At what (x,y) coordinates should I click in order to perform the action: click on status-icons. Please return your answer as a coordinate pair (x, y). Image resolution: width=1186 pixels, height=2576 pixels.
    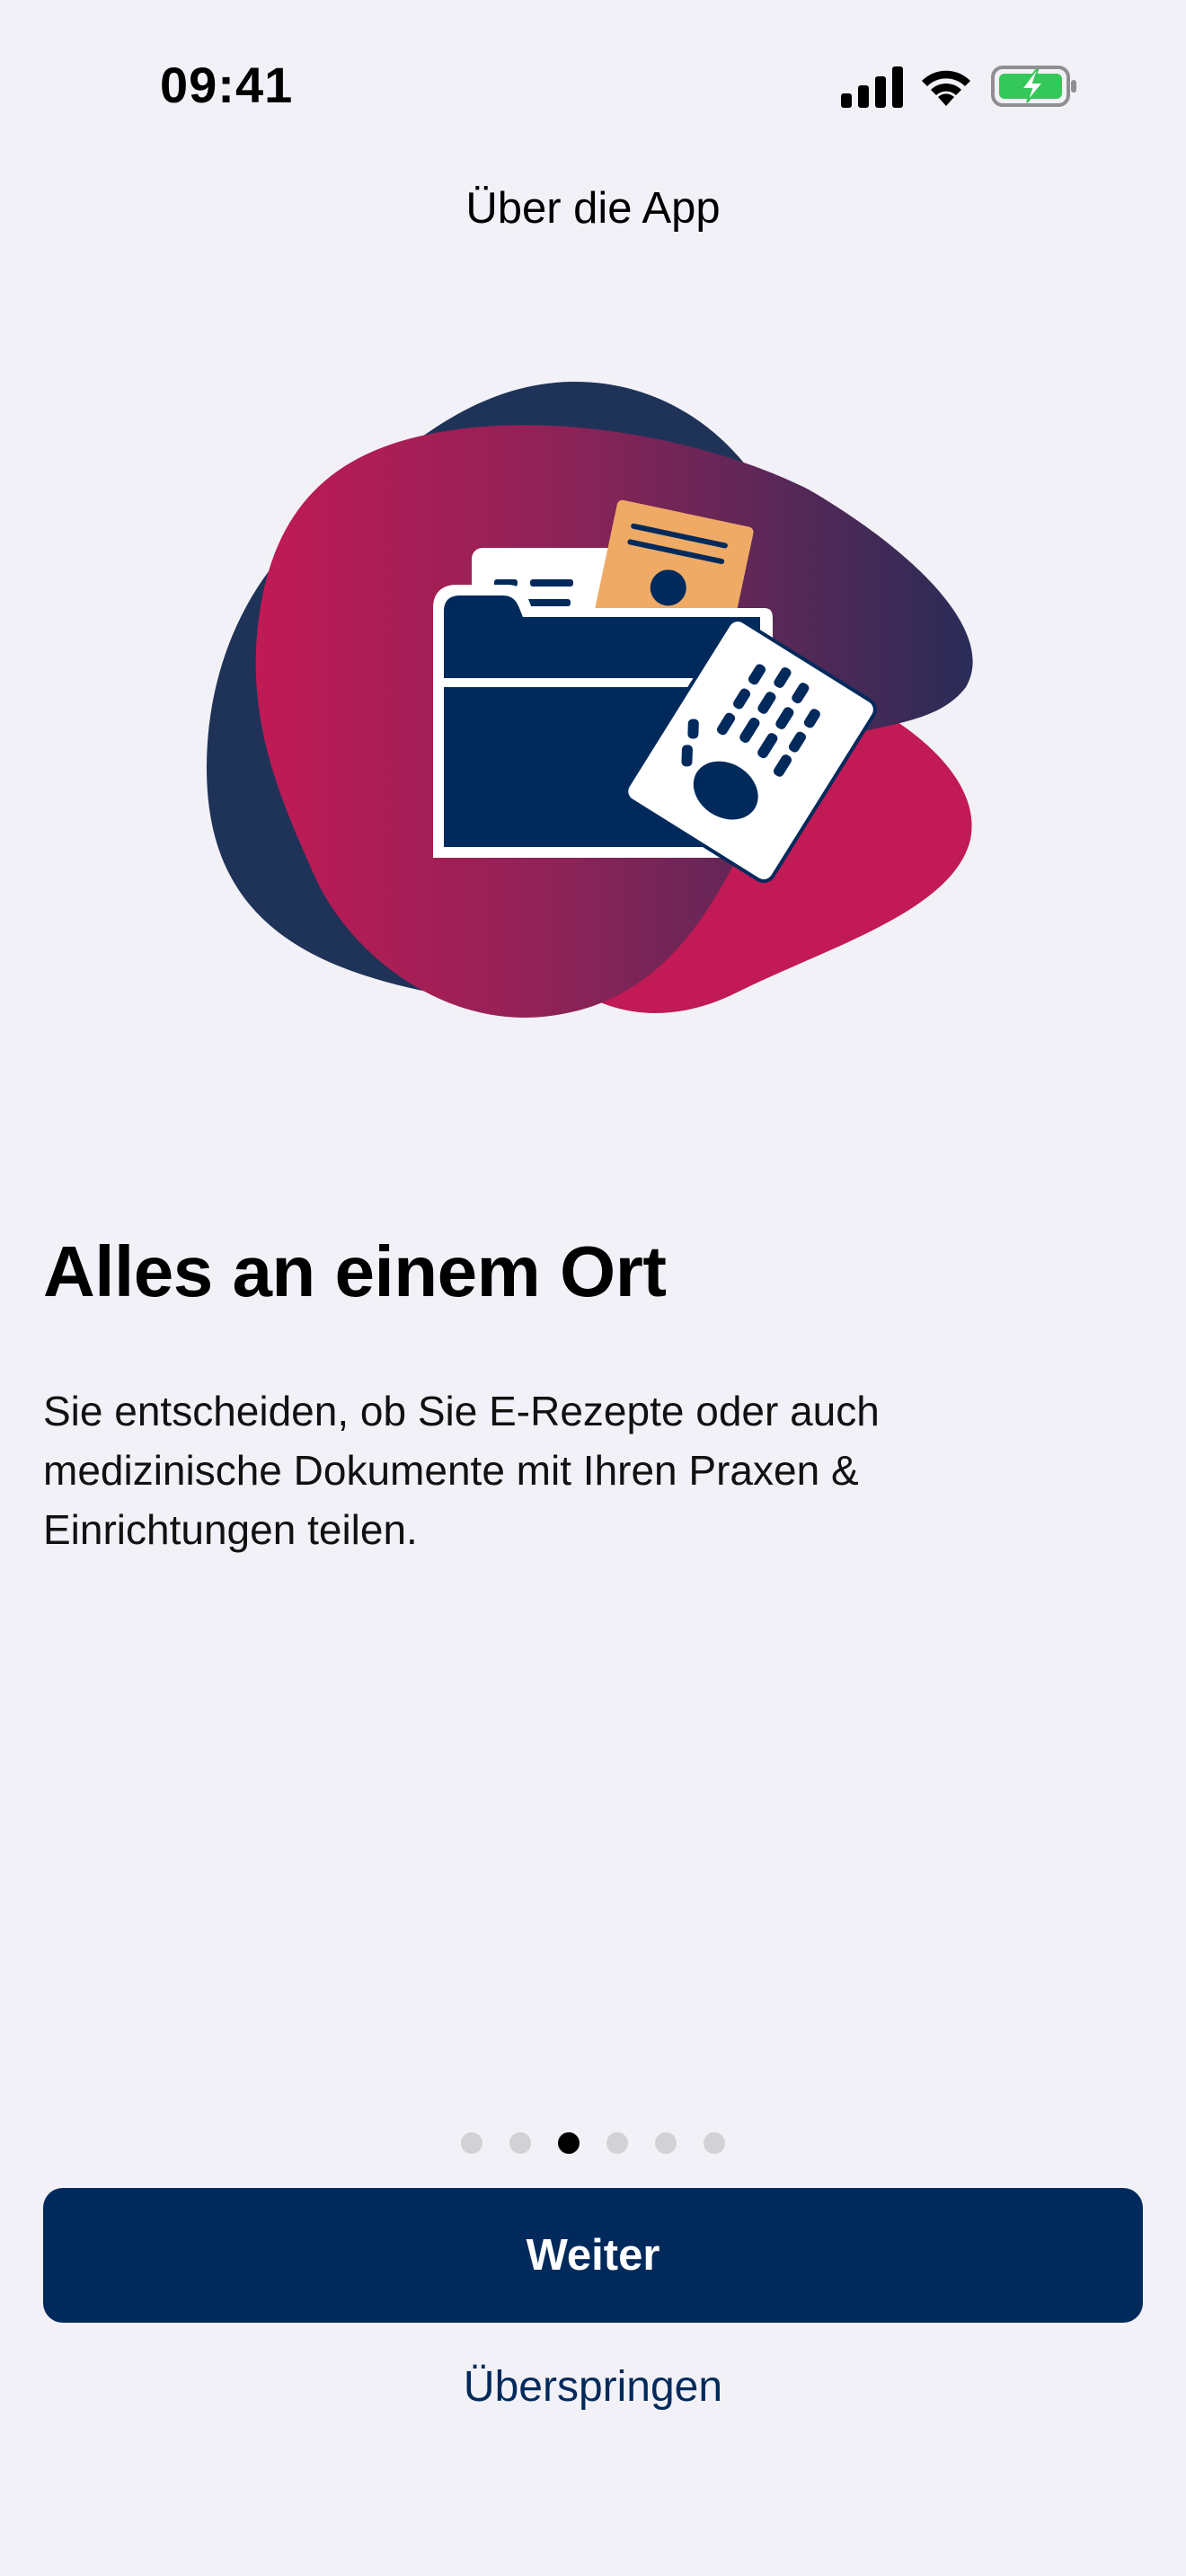
    Looking at the image, I should click on (957, 86).